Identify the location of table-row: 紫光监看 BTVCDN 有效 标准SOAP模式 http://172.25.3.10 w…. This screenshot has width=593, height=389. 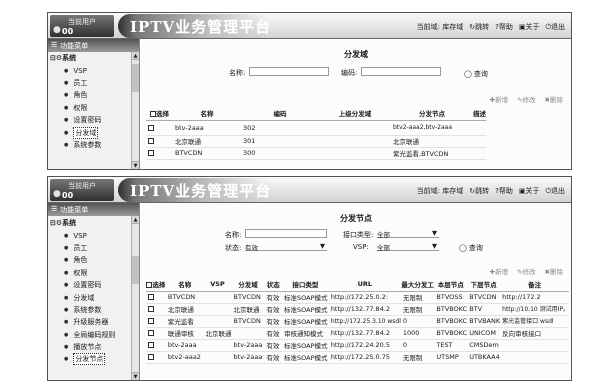
(357, 321).